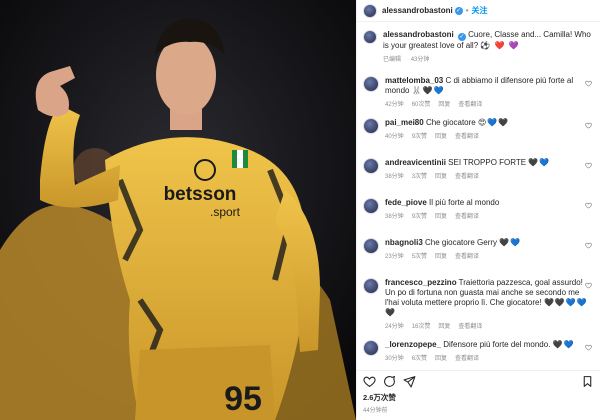  I want to click on comment-likes: 16次赞, so click(421, 327).